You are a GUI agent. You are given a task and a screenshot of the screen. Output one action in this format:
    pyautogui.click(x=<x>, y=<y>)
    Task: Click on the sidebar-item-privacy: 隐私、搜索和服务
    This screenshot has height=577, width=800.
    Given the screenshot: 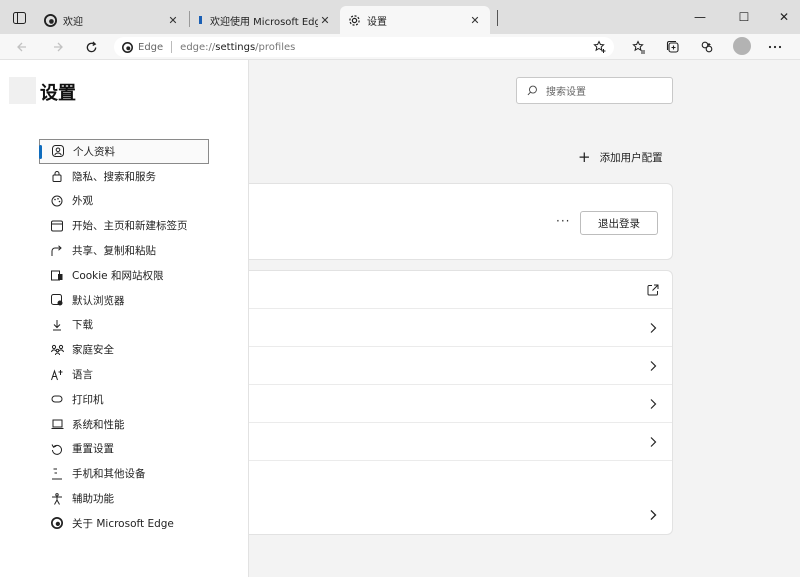 What is the action you would take?
    pyautogui.click(x=144, y=176)
    